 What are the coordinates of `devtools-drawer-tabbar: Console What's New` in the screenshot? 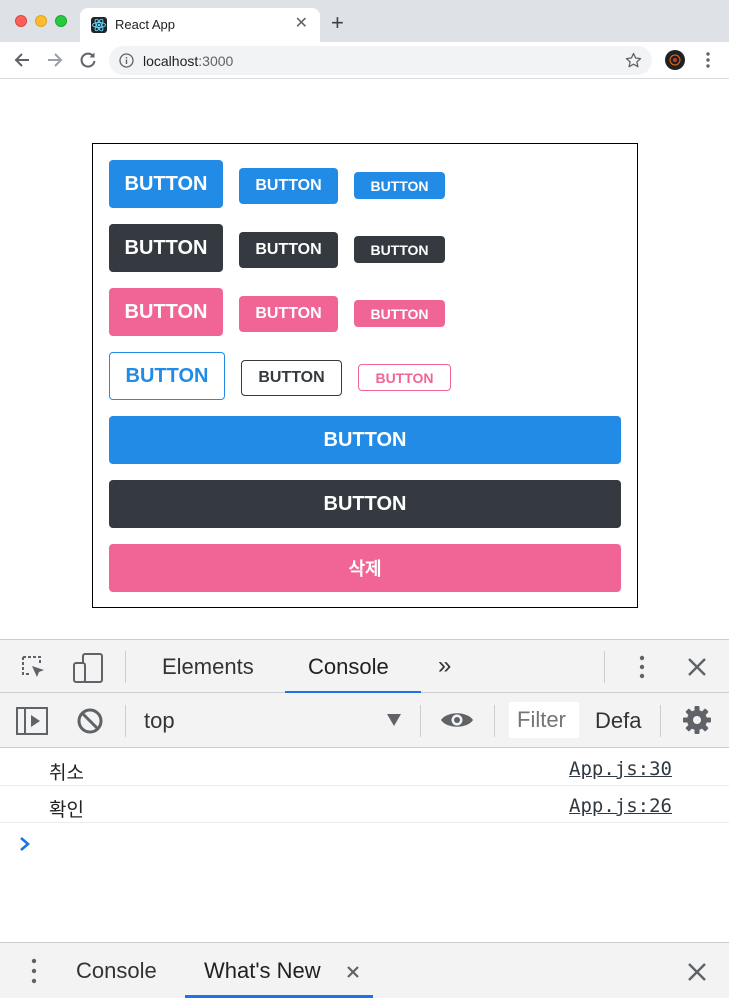 It's located at (364, 970).